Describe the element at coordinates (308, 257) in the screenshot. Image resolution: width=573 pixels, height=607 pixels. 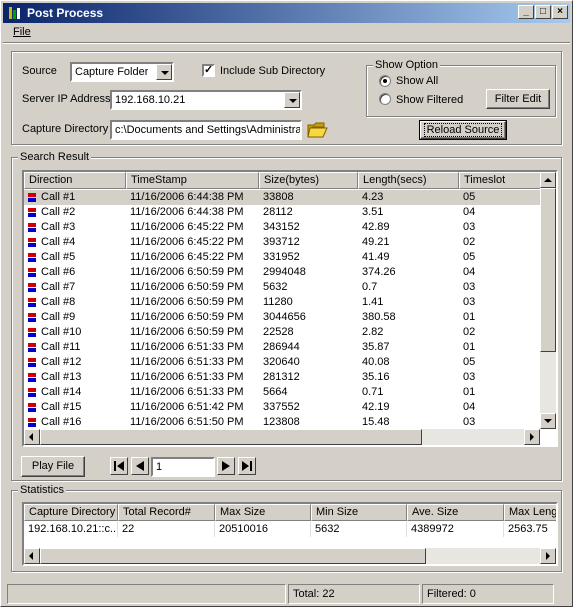
I see `table-cell: 331952` at that location.